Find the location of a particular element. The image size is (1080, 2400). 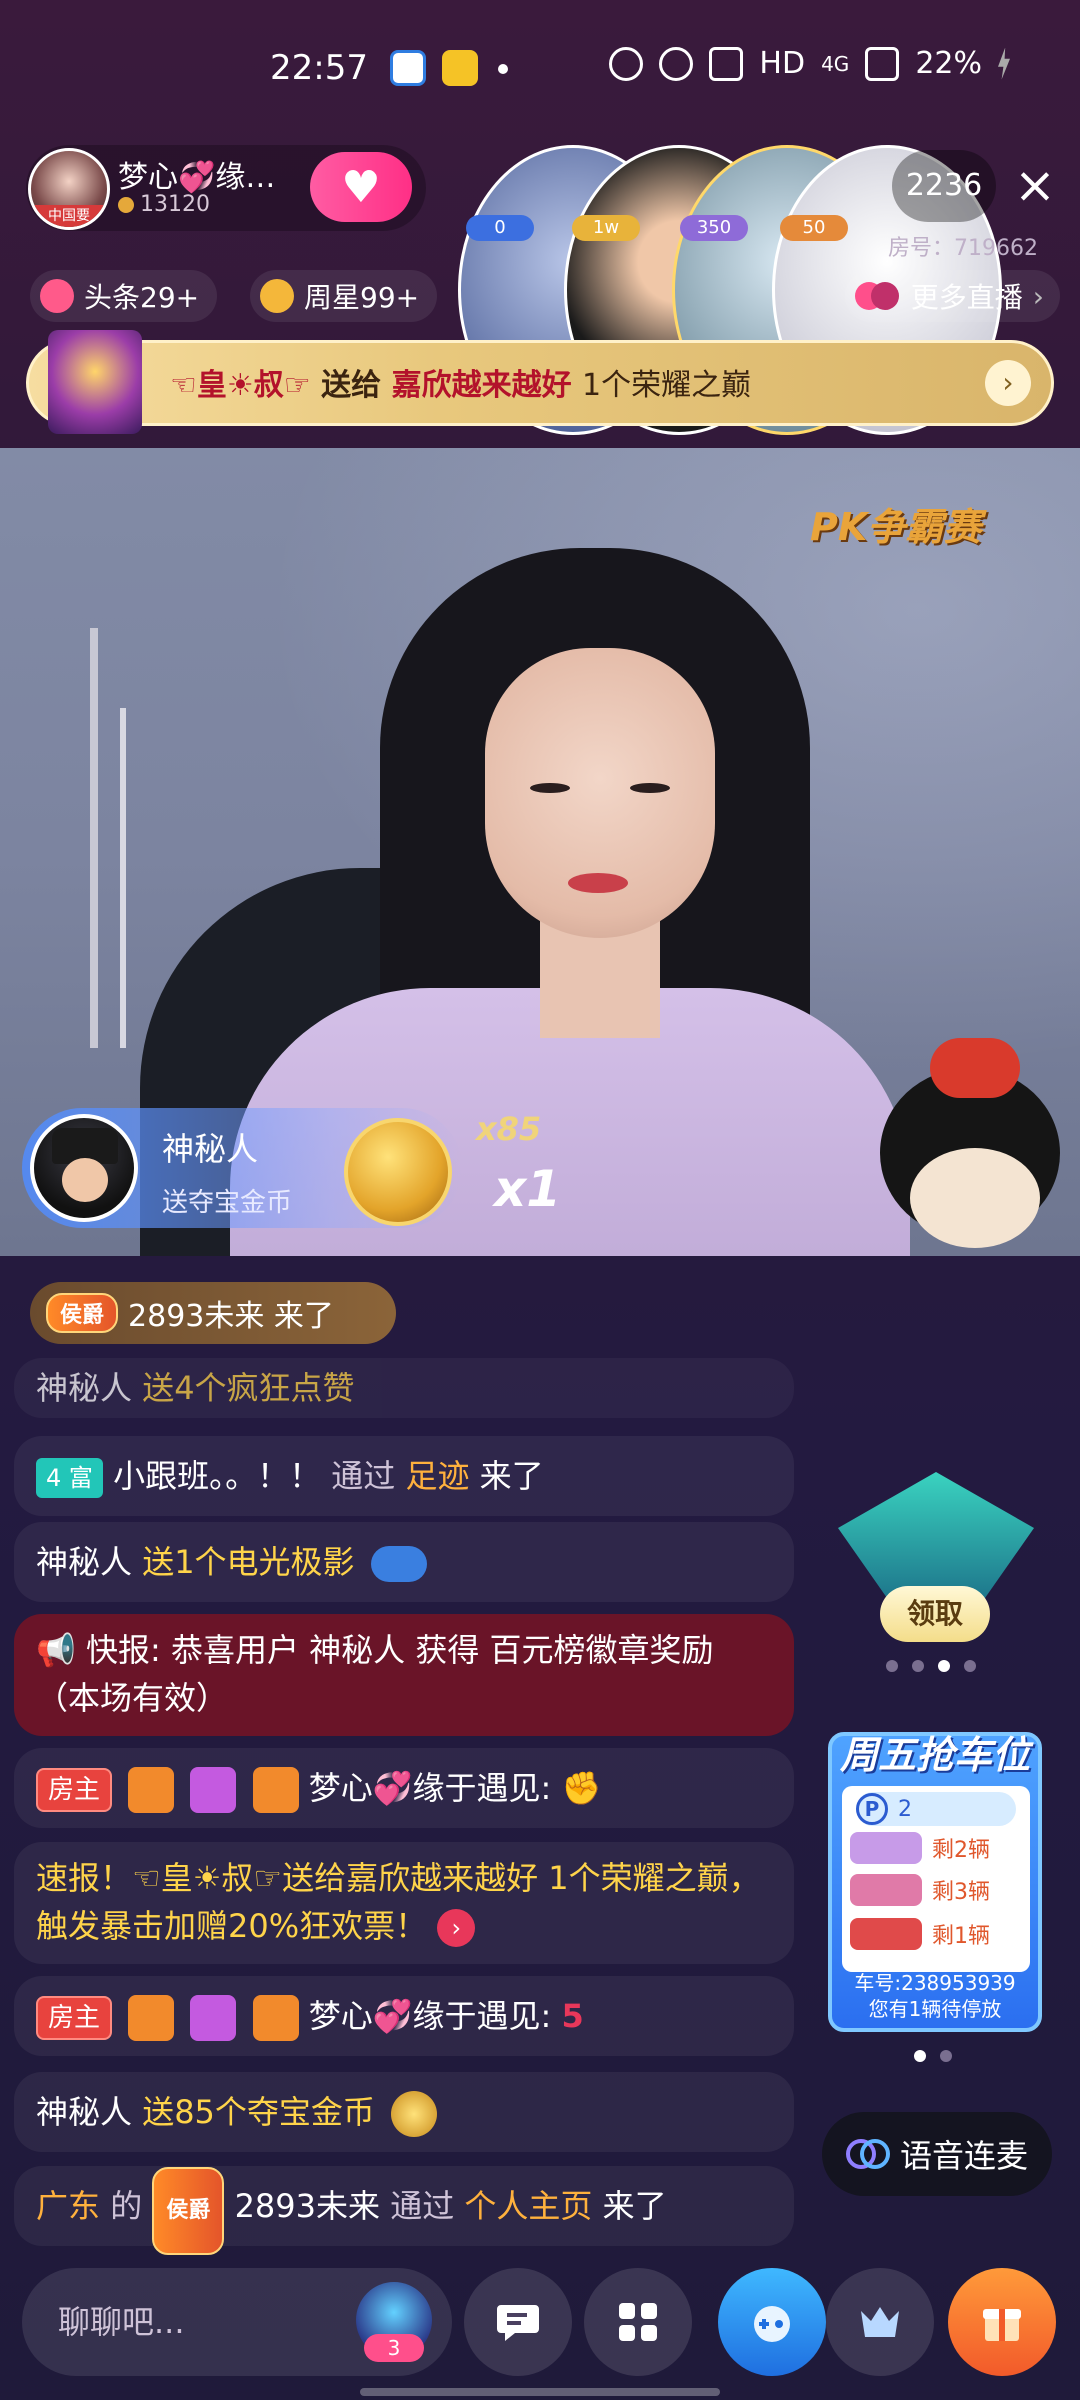

voice-link-label: 语音连麦 is located at coordinates (963, 2156).